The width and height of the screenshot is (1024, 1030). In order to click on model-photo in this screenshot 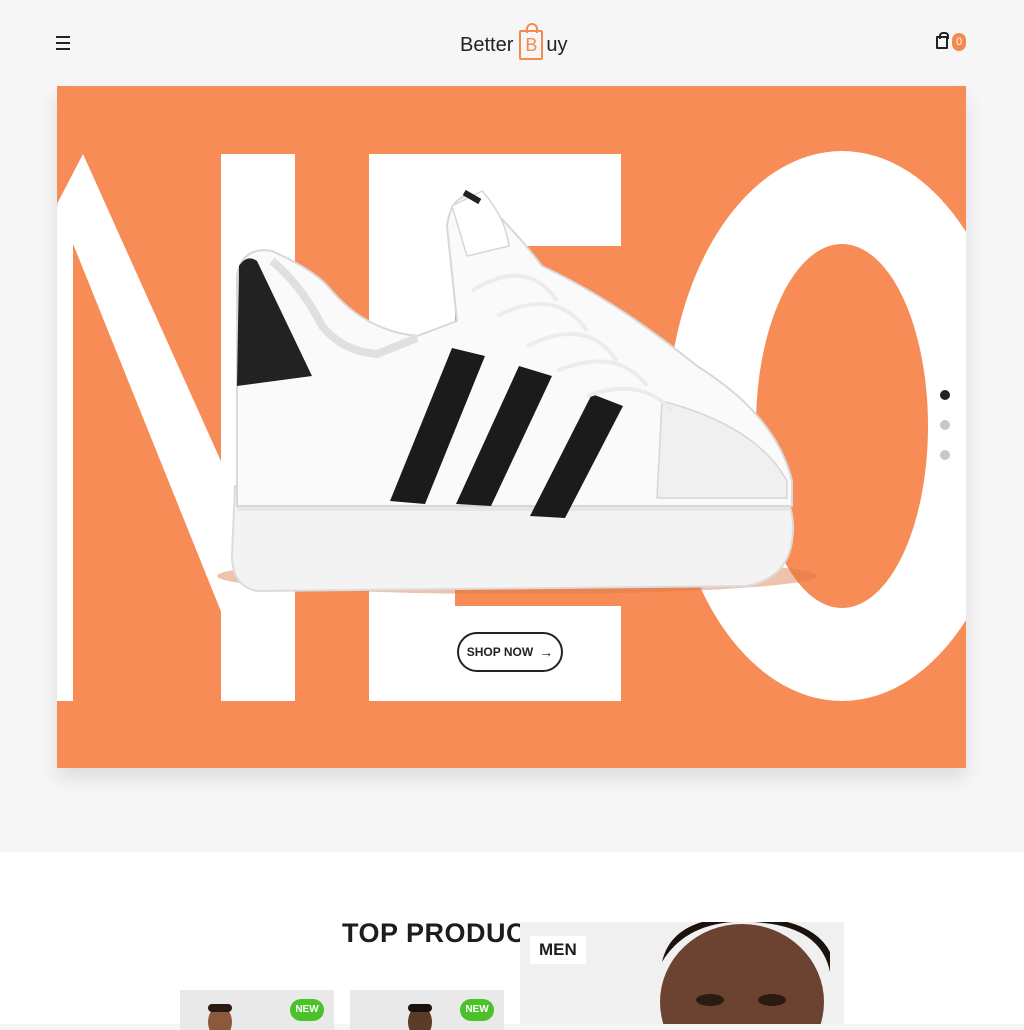, I will do `click(743, 973)`.